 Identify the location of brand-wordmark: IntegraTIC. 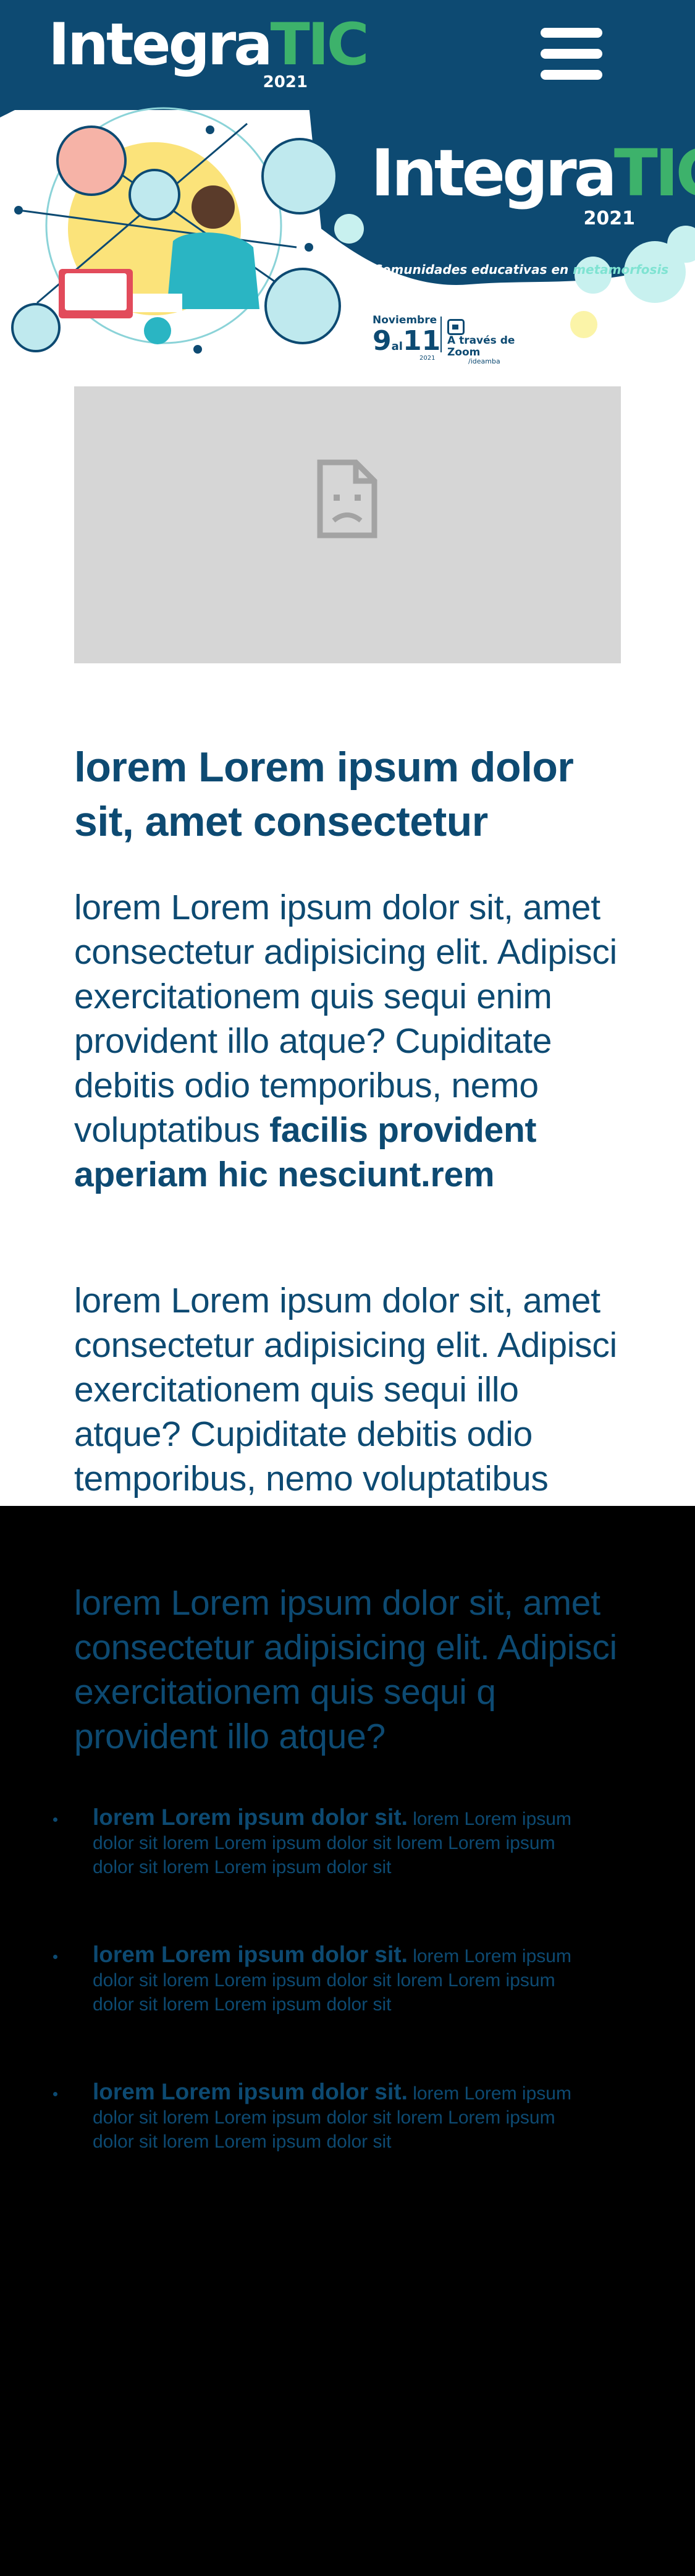
(208, 45).